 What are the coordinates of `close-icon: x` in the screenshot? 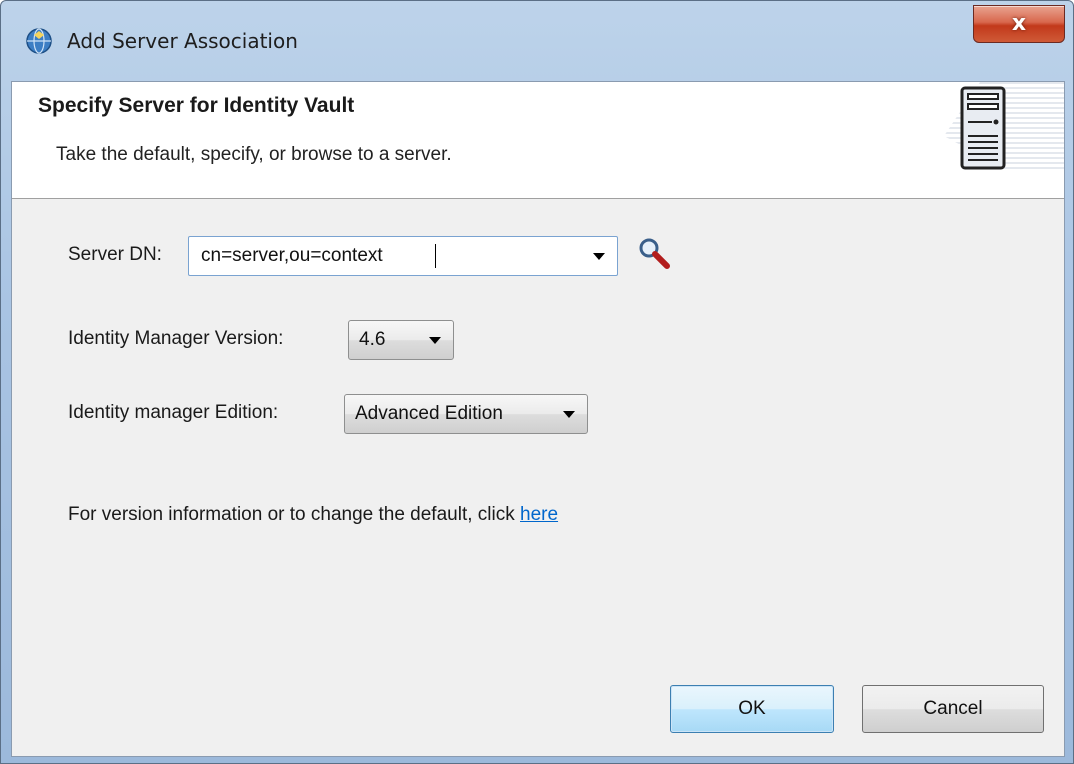 It's located at (1019, 23).